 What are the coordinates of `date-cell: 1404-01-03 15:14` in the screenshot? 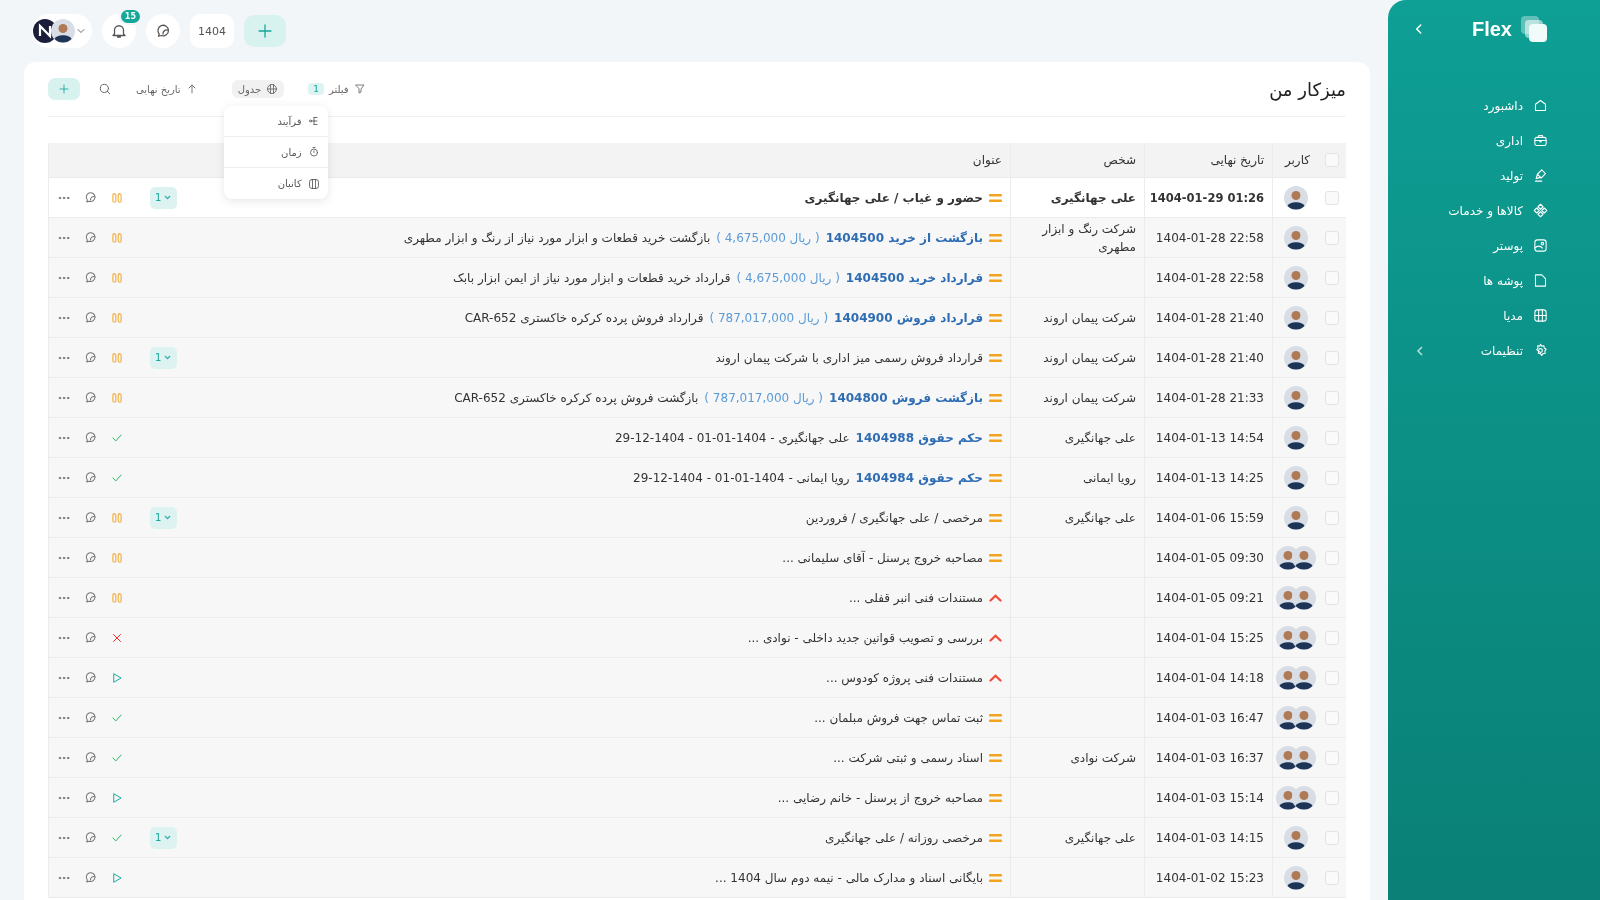 It's located at (1209, 797).